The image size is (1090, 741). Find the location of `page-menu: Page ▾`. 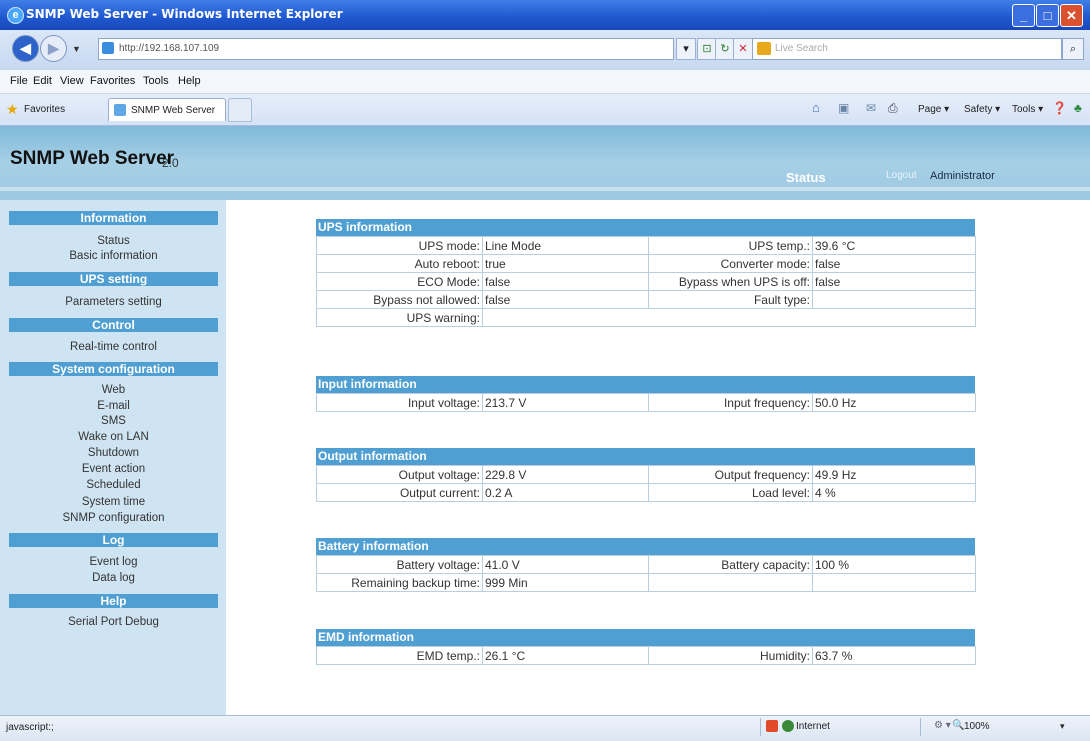

page-menu: Page ▾ is located at coordinates (933, 109).